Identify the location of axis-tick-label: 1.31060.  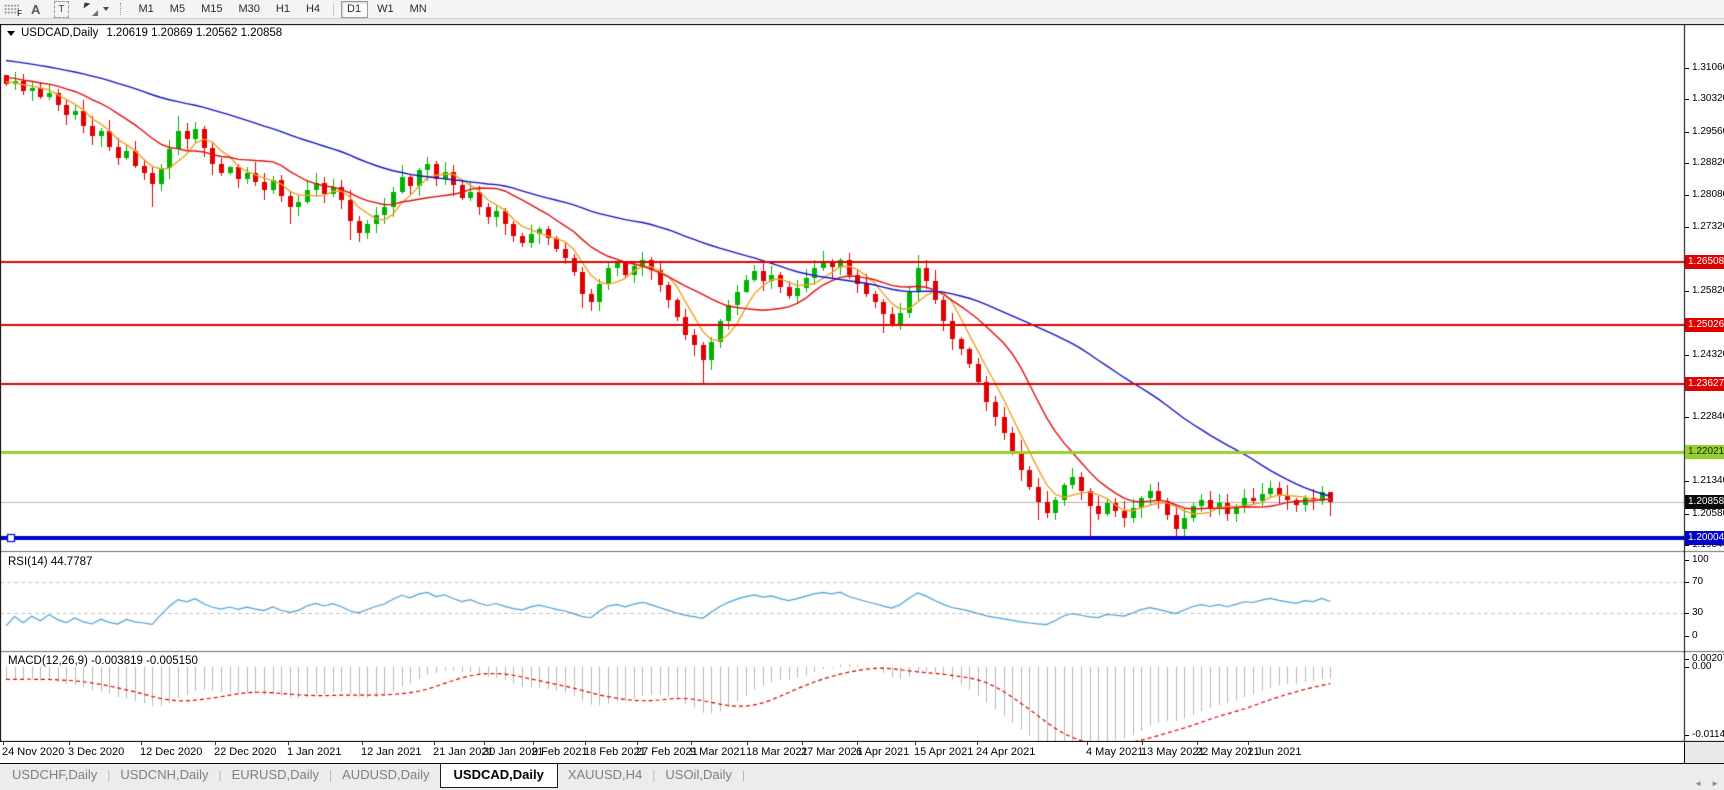
(1708, 67).